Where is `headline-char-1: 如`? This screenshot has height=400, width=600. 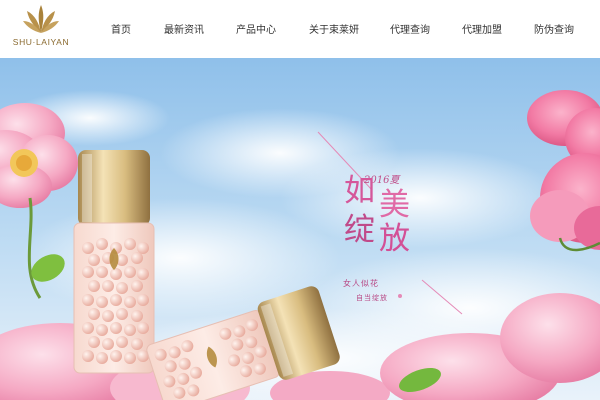
headline-char-1: 如 is located at coordinates (359, 191).